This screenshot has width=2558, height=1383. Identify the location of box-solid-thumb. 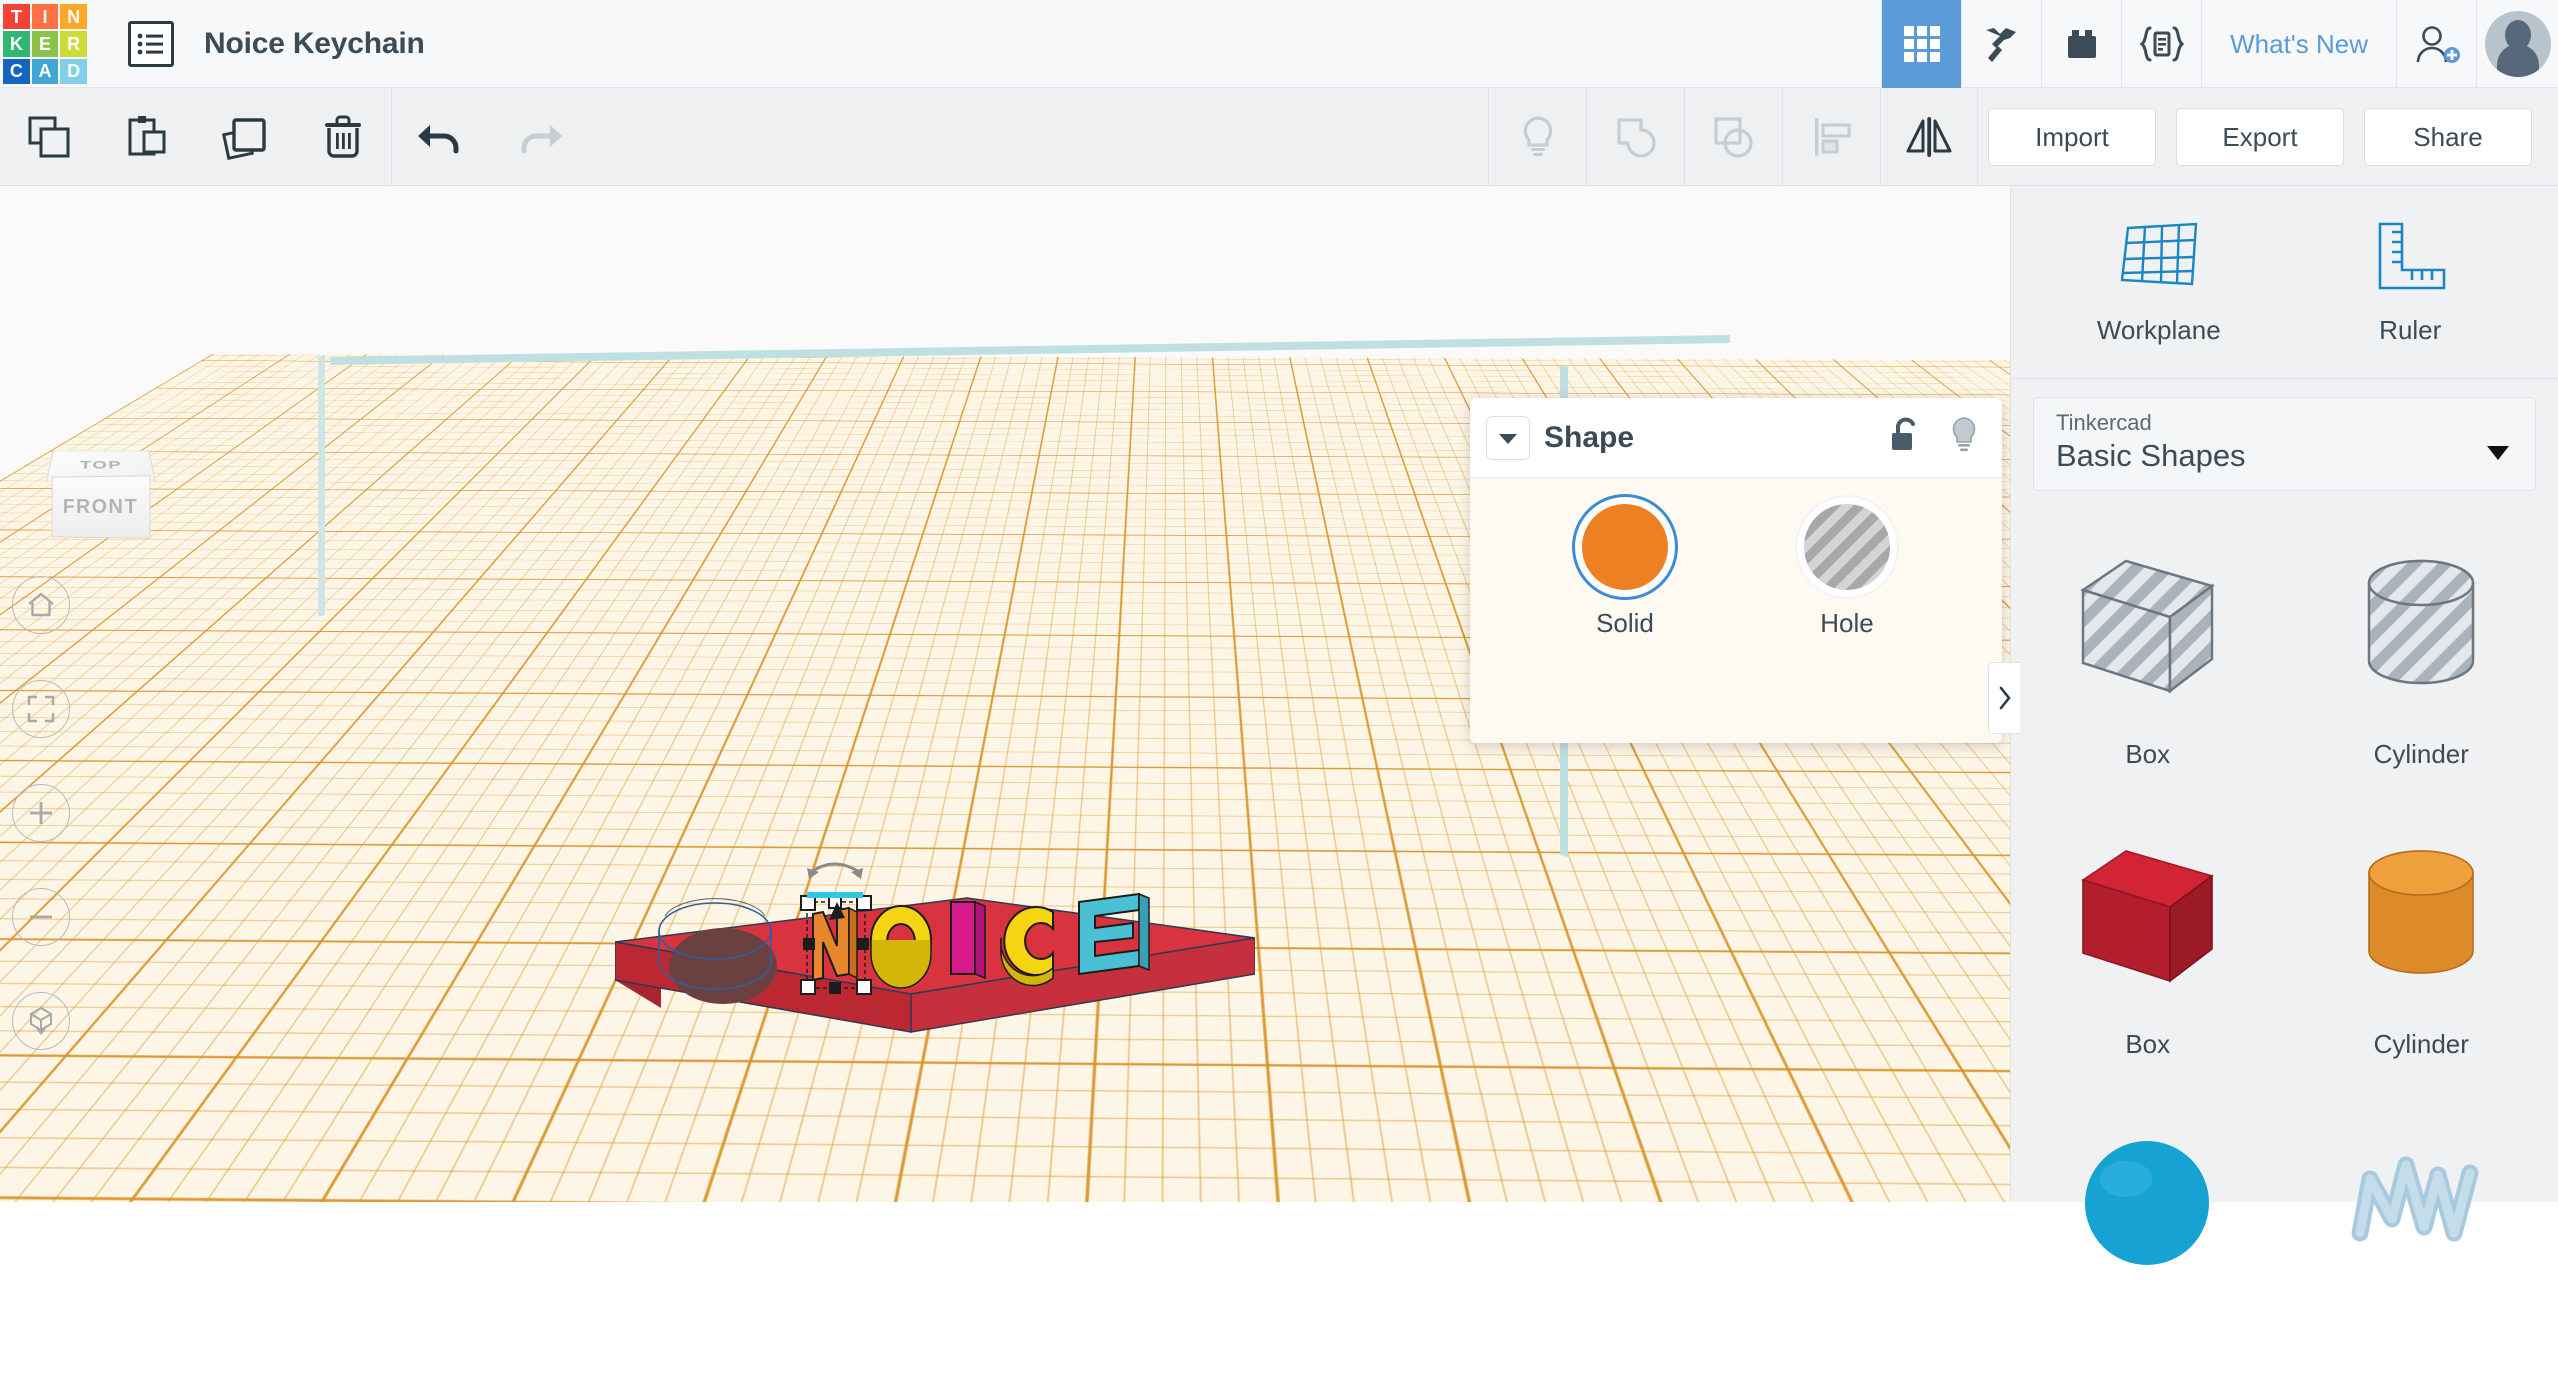
(2148, 920).